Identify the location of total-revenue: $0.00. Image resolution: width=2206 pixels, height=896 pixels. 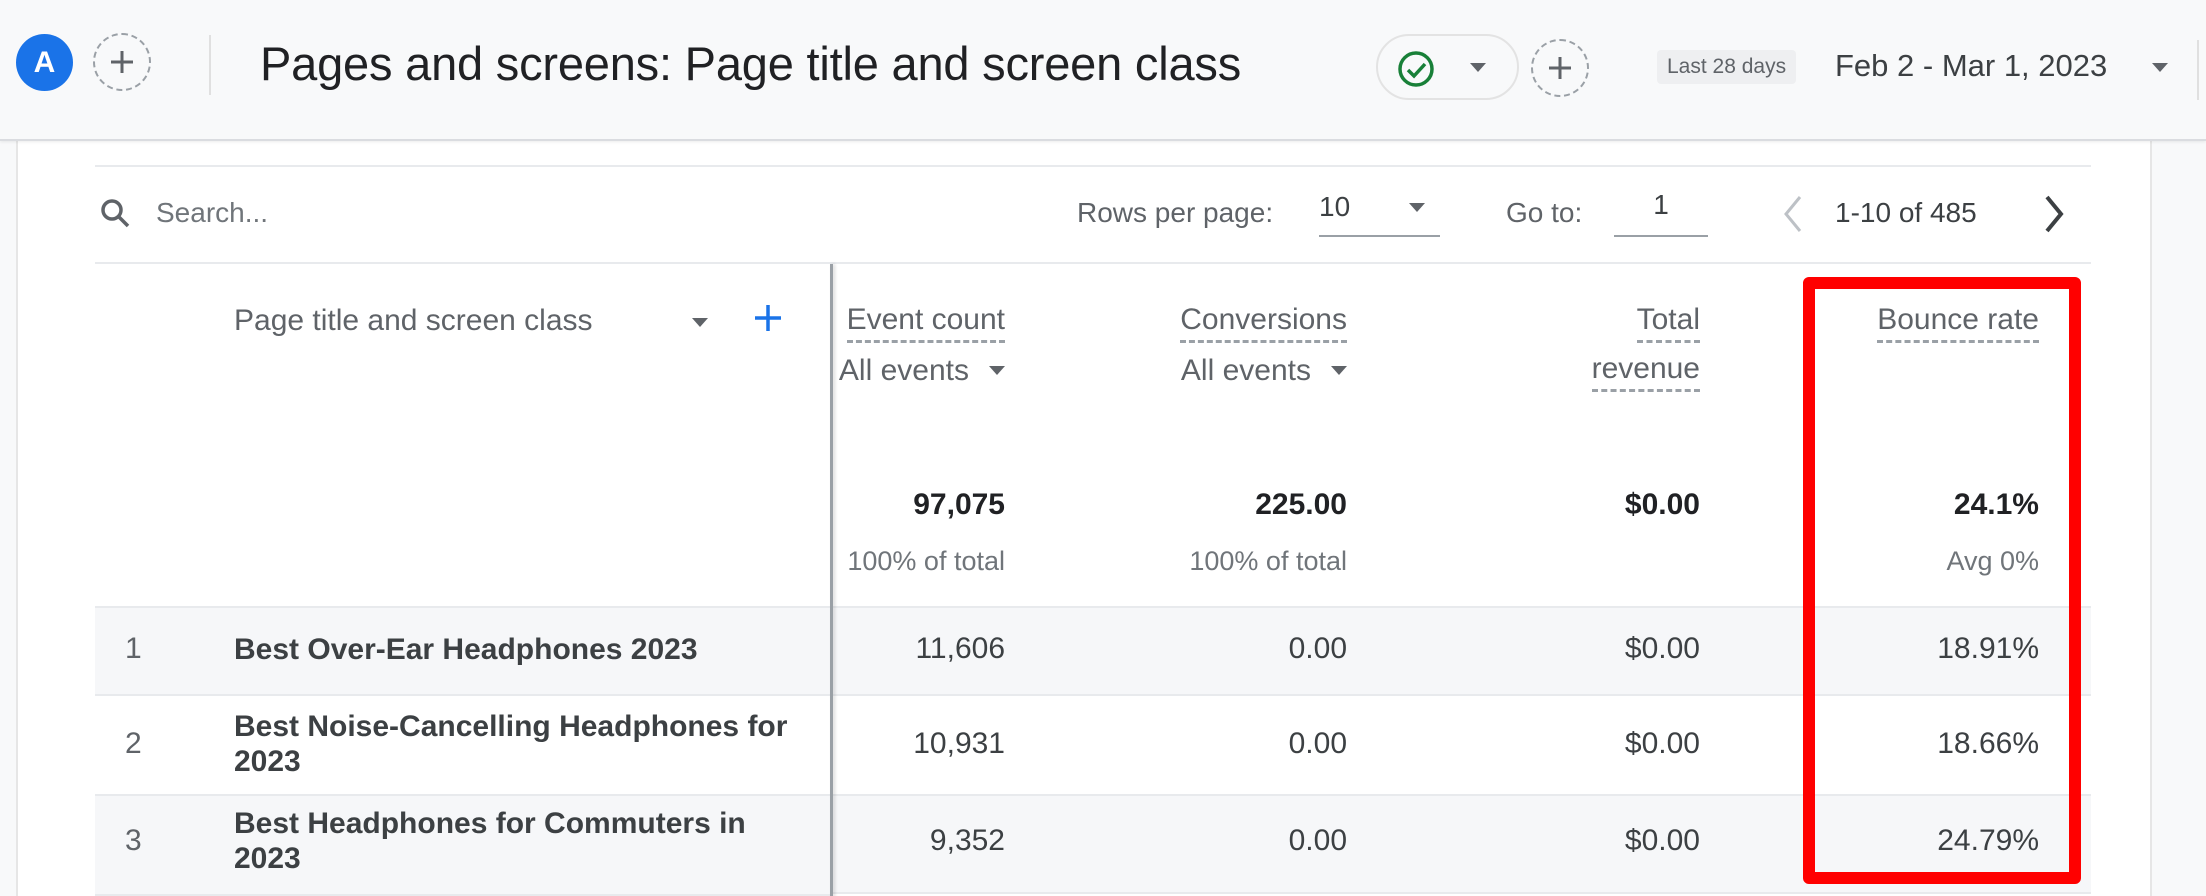
(1662, 504).